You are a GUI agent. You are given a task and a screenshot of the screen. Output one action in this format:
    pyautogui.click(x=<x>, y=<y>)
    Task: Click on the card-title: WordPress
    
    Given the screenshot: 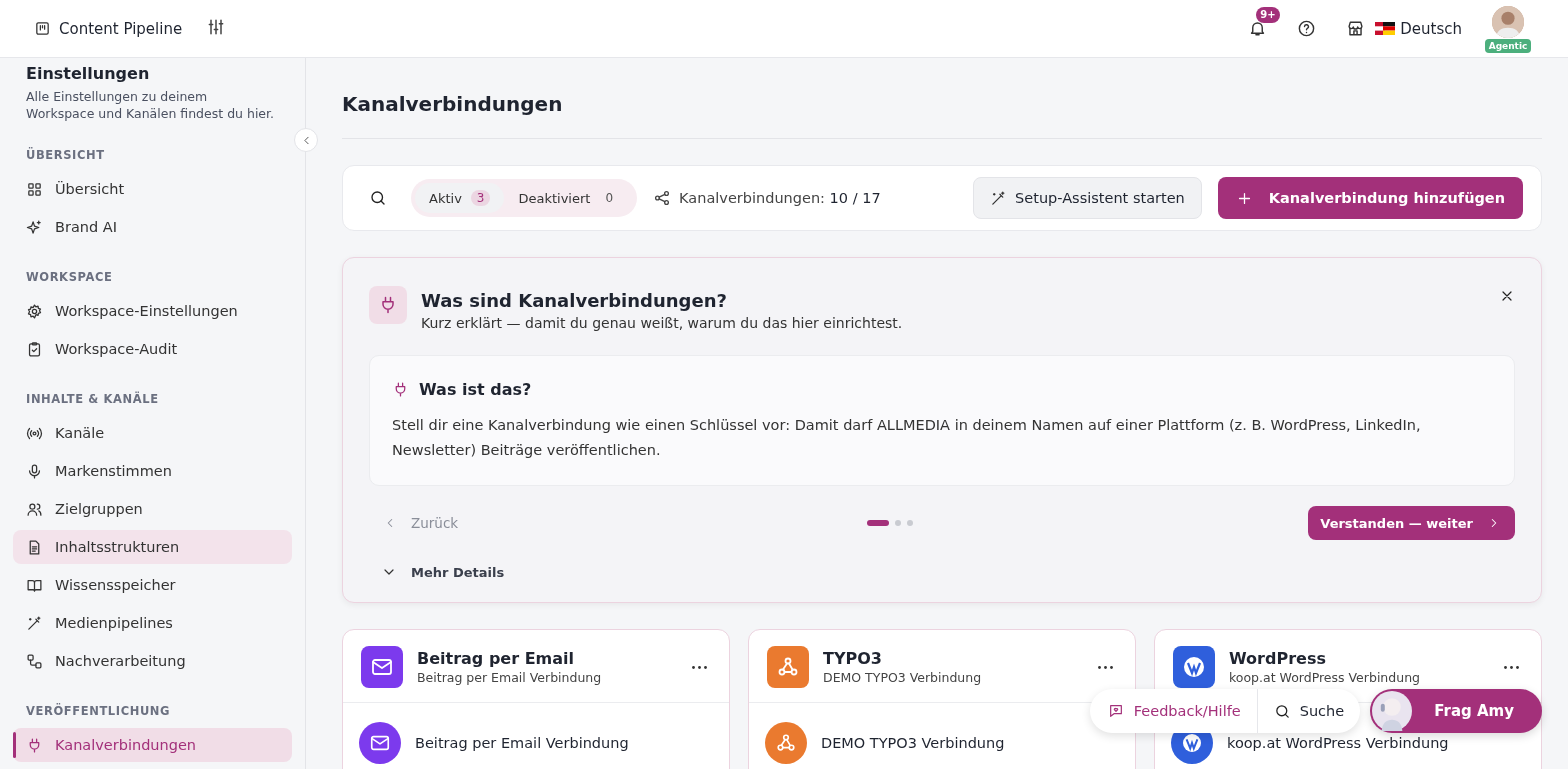 What is the action you would take?
    pyautogui.click(x=1278, y=658)
    